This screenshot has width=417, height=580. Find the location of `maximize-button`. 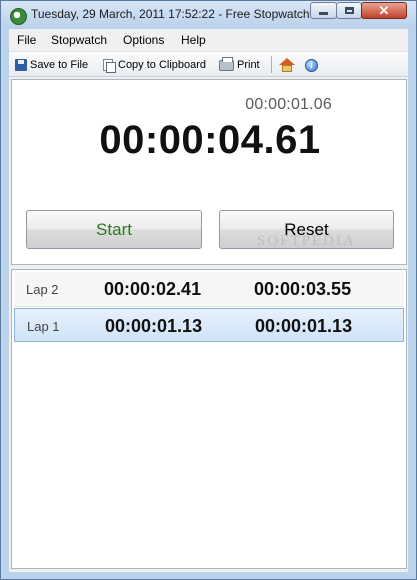

maximize-button is located at coordinates (349, 10).